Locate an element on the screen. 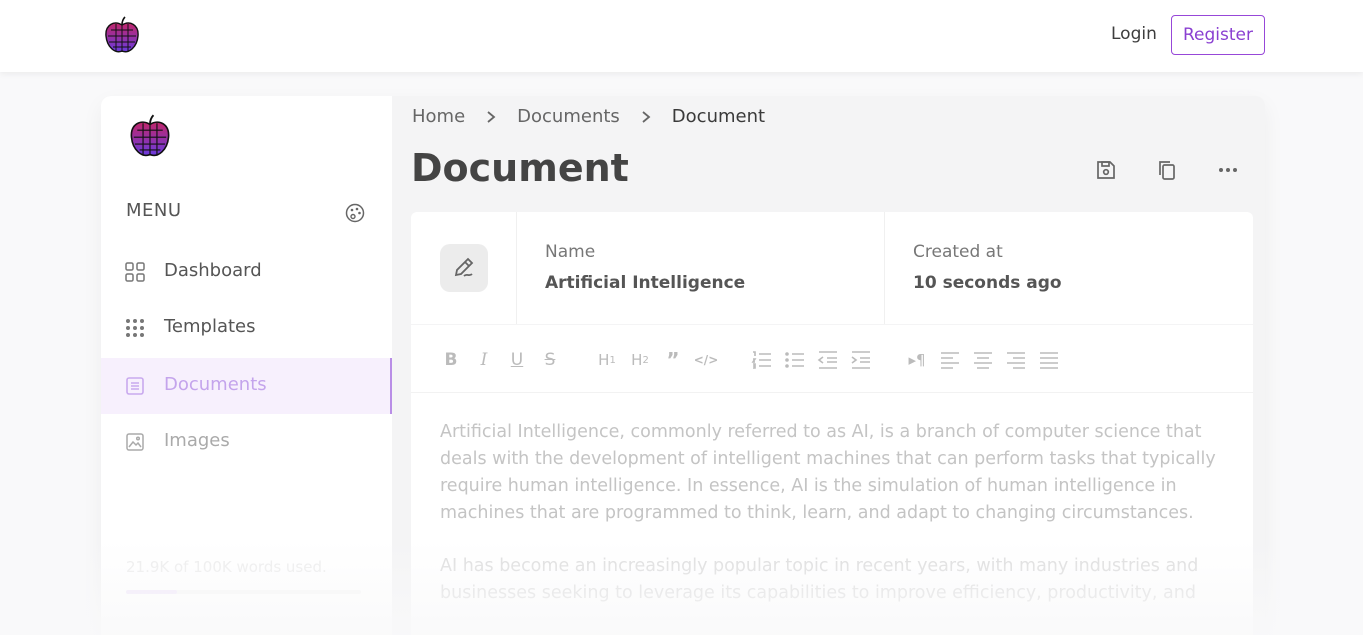 The image size is (1363, 635). dots-grid-icon is located at coordinates (135, 328).